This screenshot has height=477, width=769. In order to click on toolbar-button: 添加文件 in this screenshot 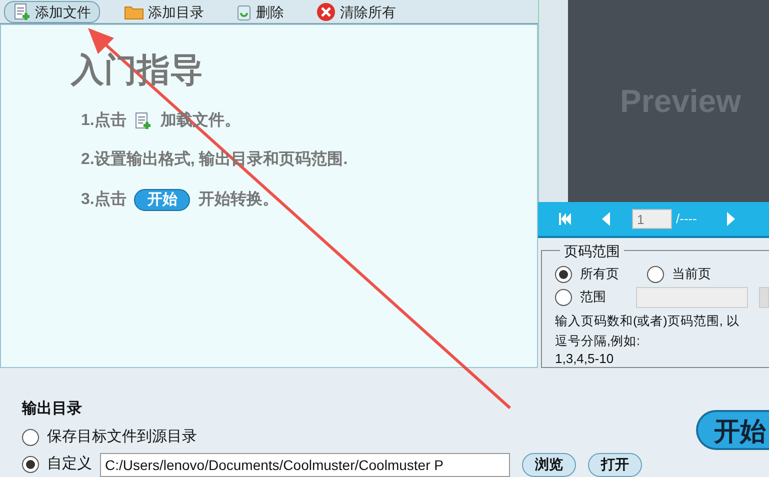, I will do `click(52, 11)`.